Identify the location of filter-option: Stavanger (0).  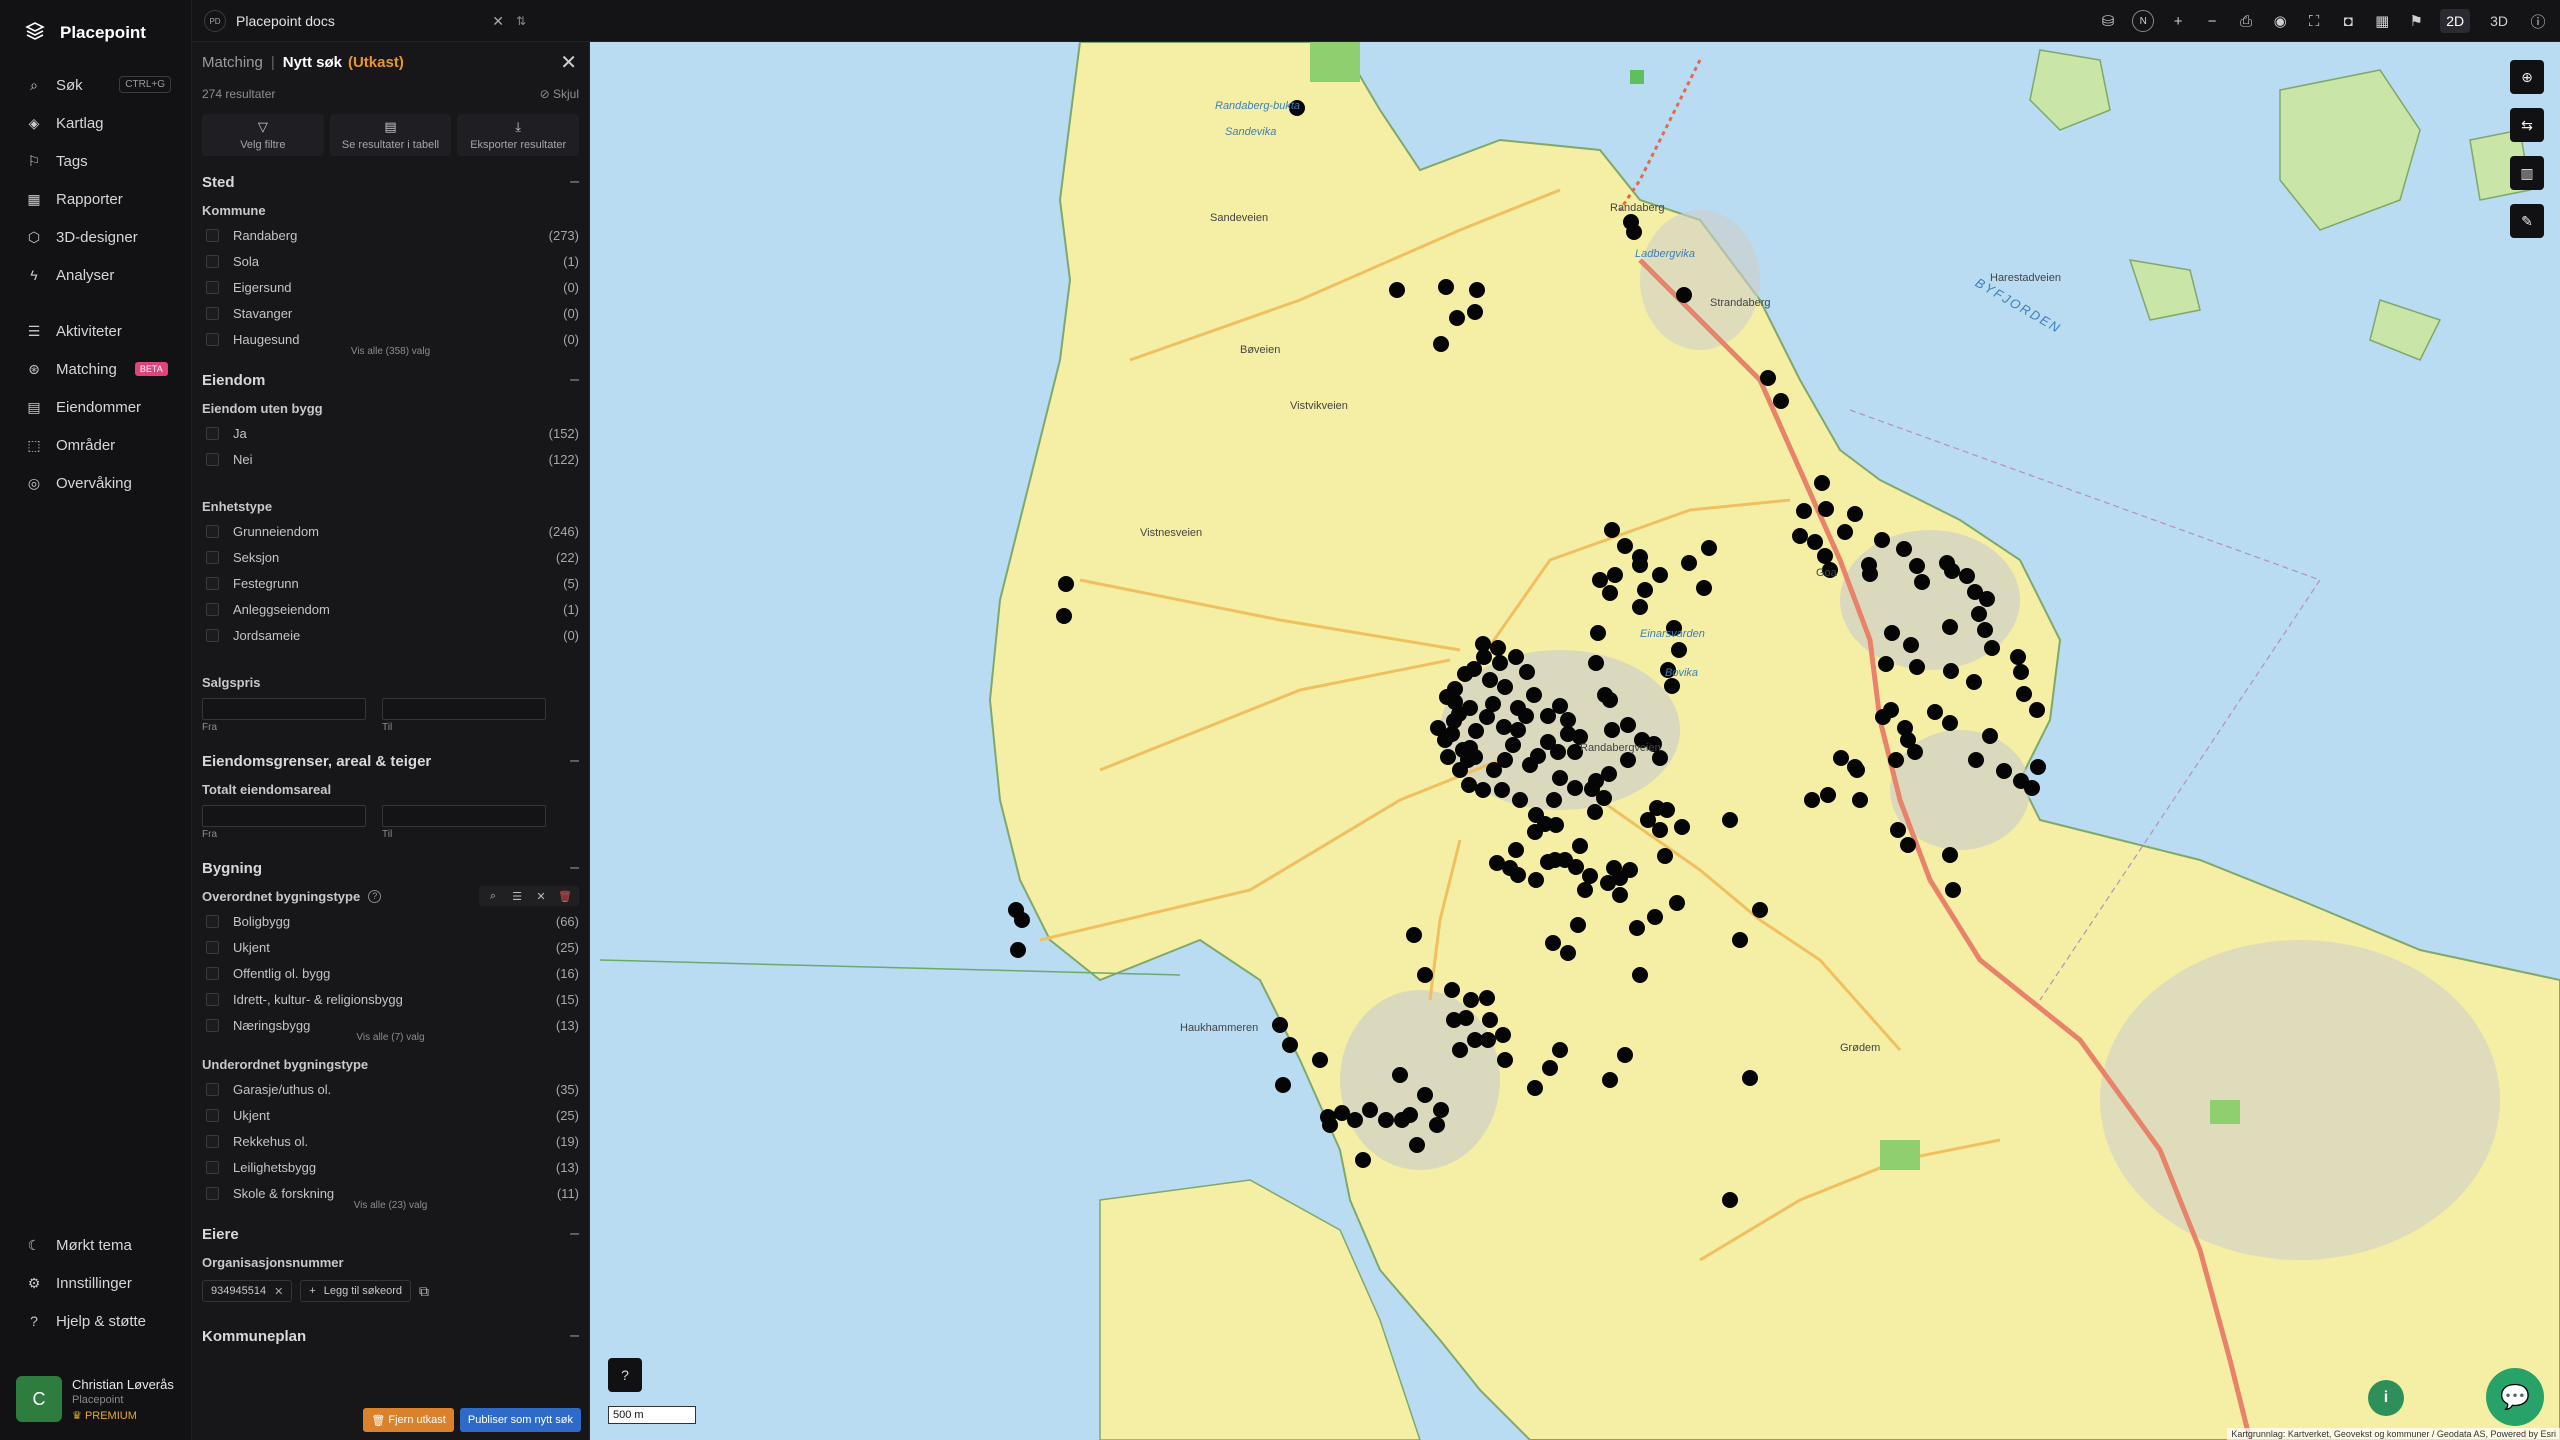
(390, 313).